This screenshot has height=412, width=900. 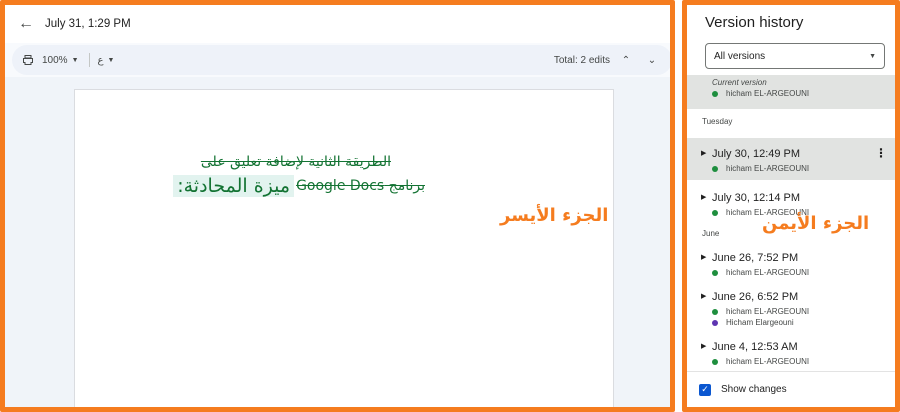 I want to click on chevron-down-icon: ⌄, so click(x=652, y=60).